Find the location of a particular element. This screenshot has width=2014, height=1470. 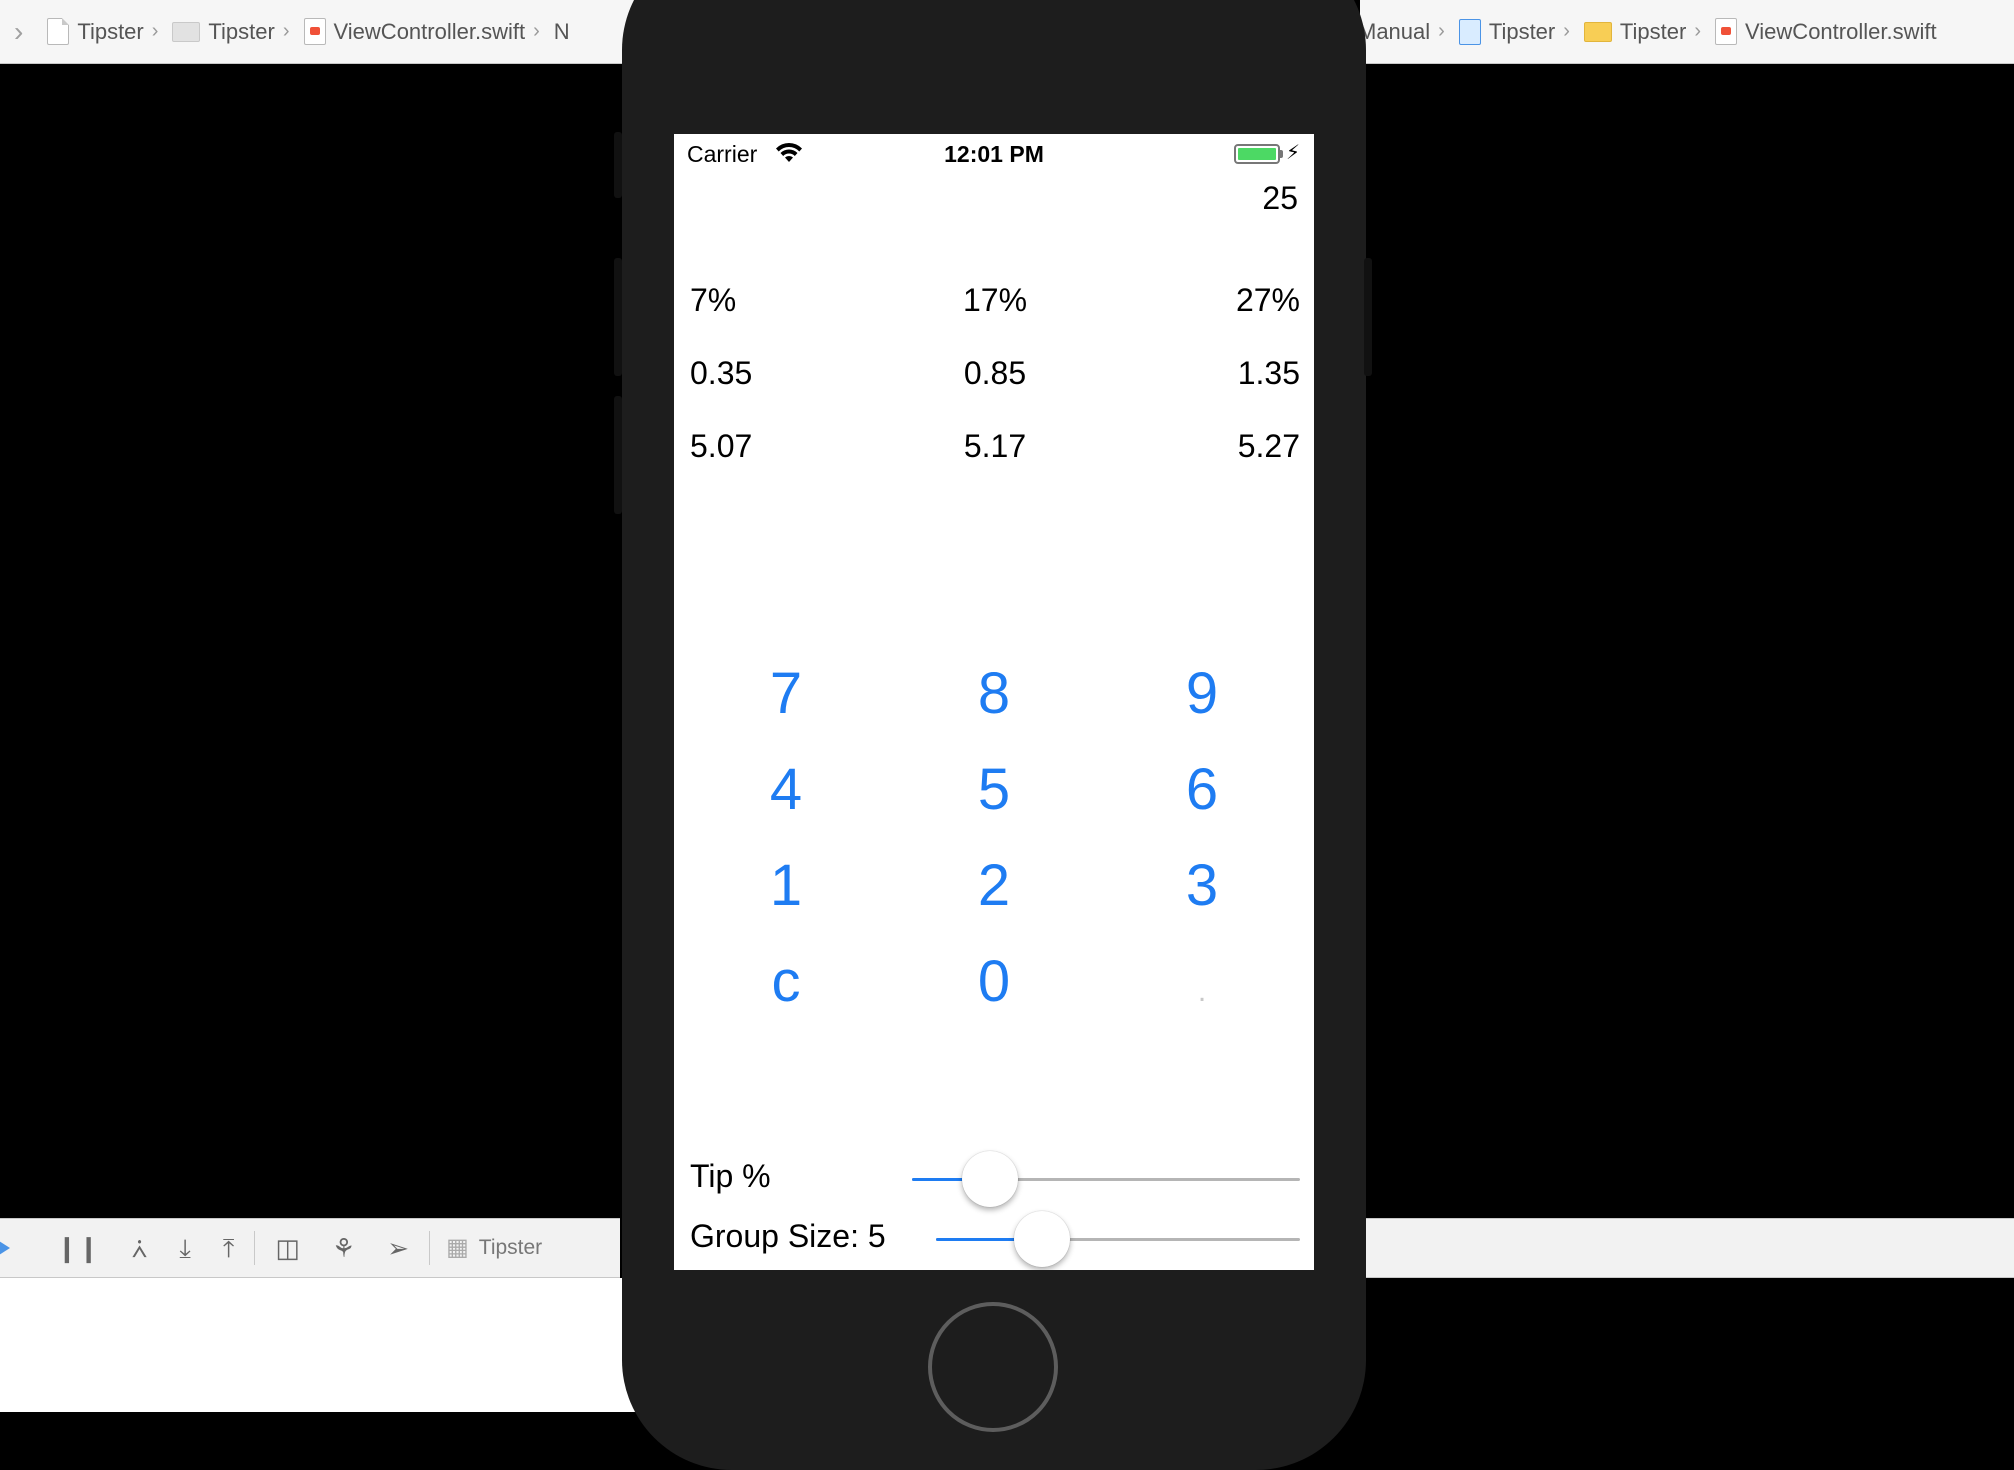

status-bar: Carrier 12:01 PM ⚡︎ is located at coordinates (994, 154).